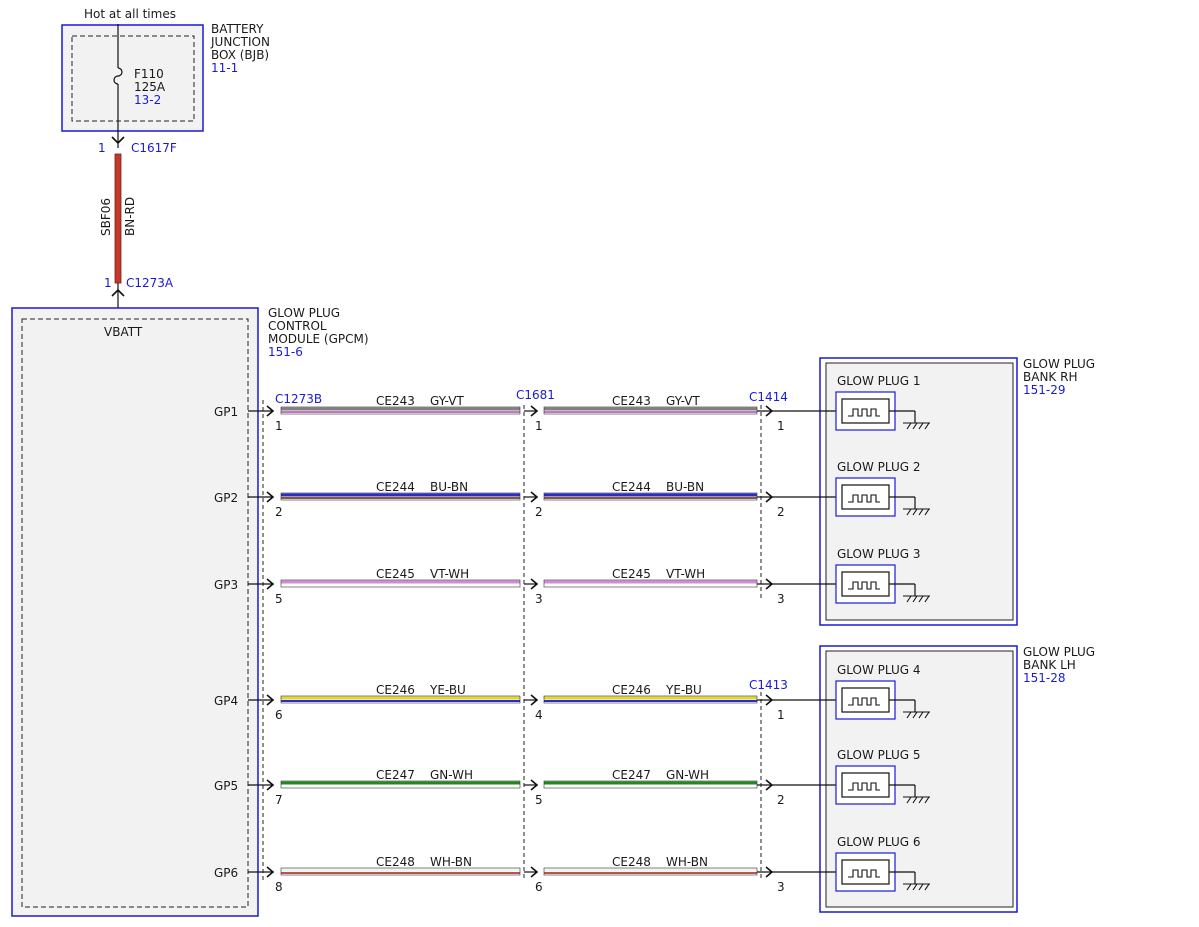 Image resolution: width=1199 pixels, height=927 pixels. Describe the element at coordinates (879, 554) in the screenshot. I see `glow-plug-label: GLOW PLUG 3` at that location.